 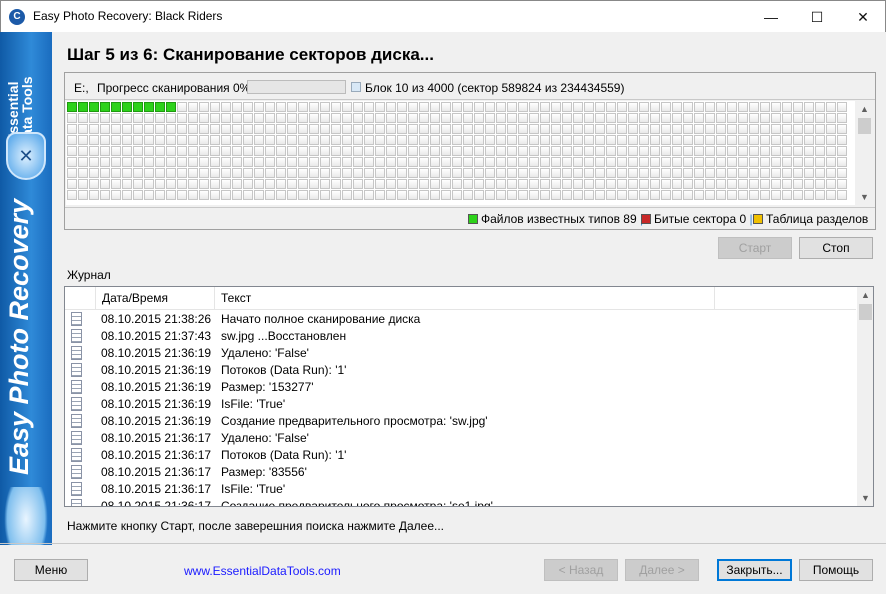 What do you see at coordinates (460, 404) in the screenshot?
I see `journal-row: 08.10.2015 21:36:19 IsFile: 'True'` at bounding box center [460, 404].